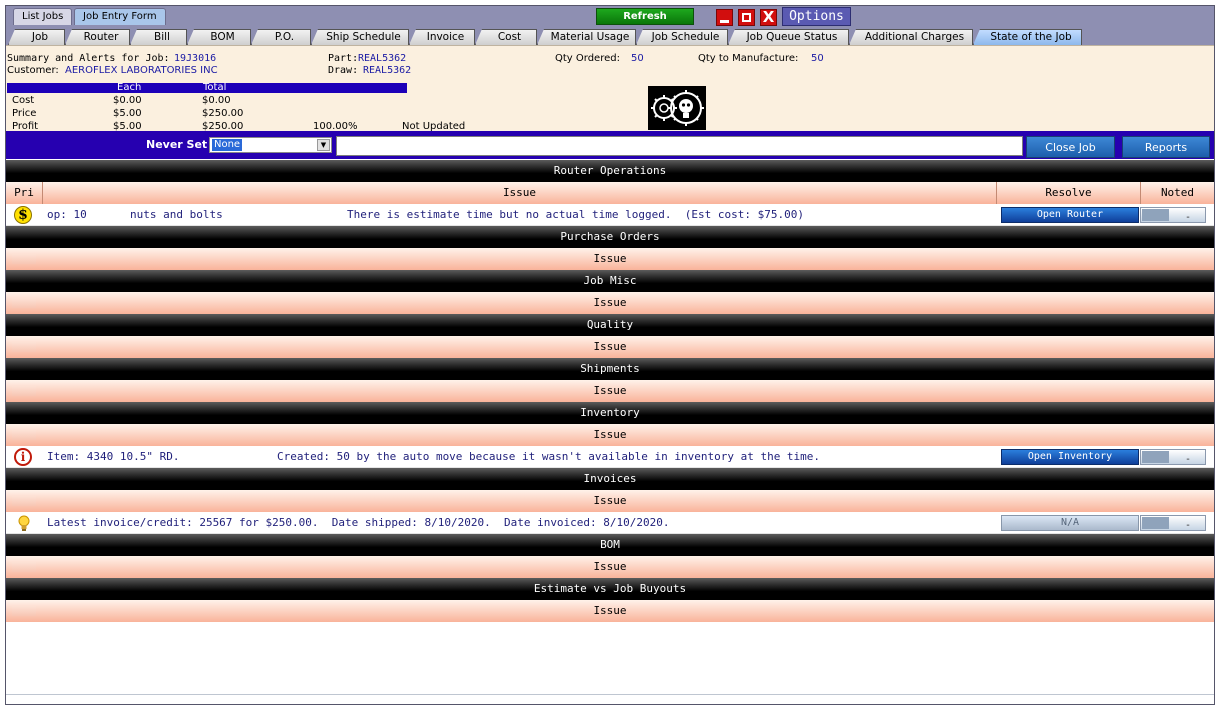 The image size is (1228, 710). I want to click on customer-label: Customer:, so click(33, 70).